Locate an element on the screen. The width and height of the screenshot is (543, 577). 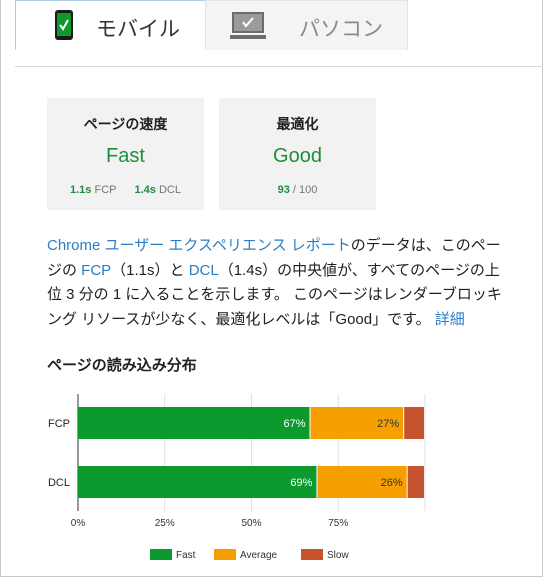
monitor-icon is located at coordinates (248, 25).